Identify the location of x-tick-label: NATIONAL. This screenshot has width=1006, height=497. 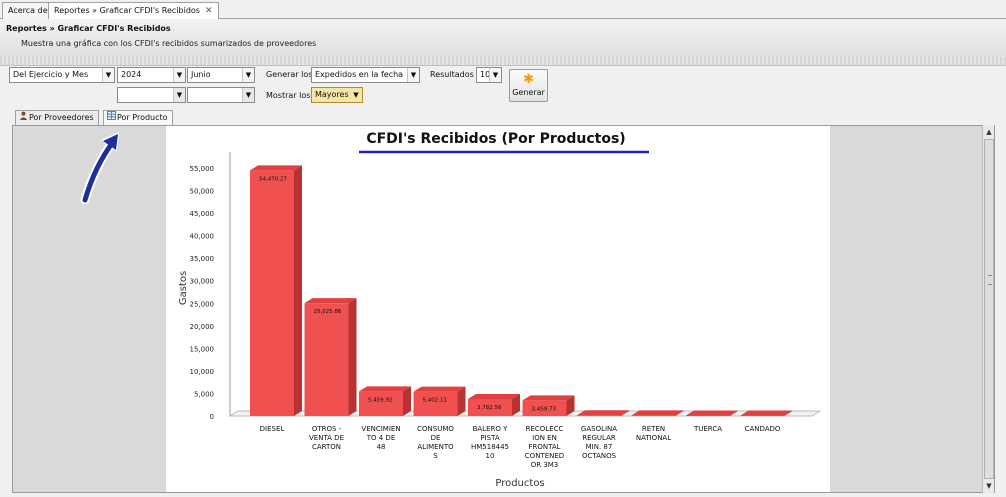
(653, 438).